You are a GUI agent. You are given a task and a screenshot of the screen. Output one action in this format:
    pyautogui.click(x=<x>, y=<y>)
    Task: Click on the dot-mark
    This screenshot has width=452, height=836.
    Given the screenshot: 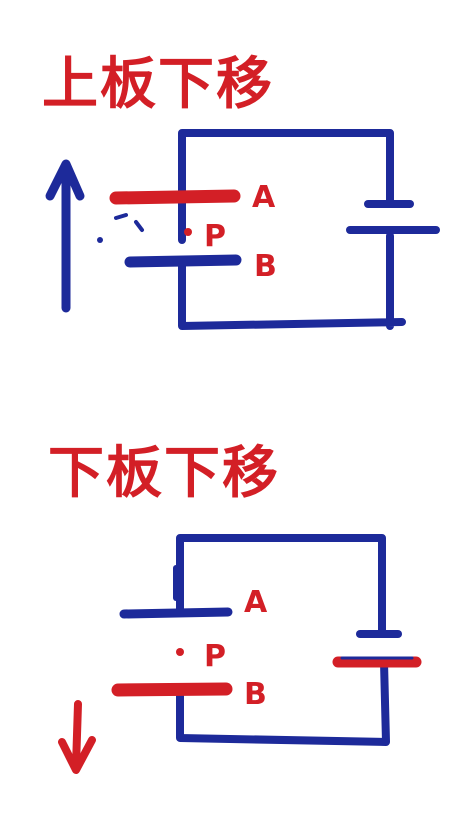 What is the action you would take?
    pyautogui.click(x=100, y=240)
    